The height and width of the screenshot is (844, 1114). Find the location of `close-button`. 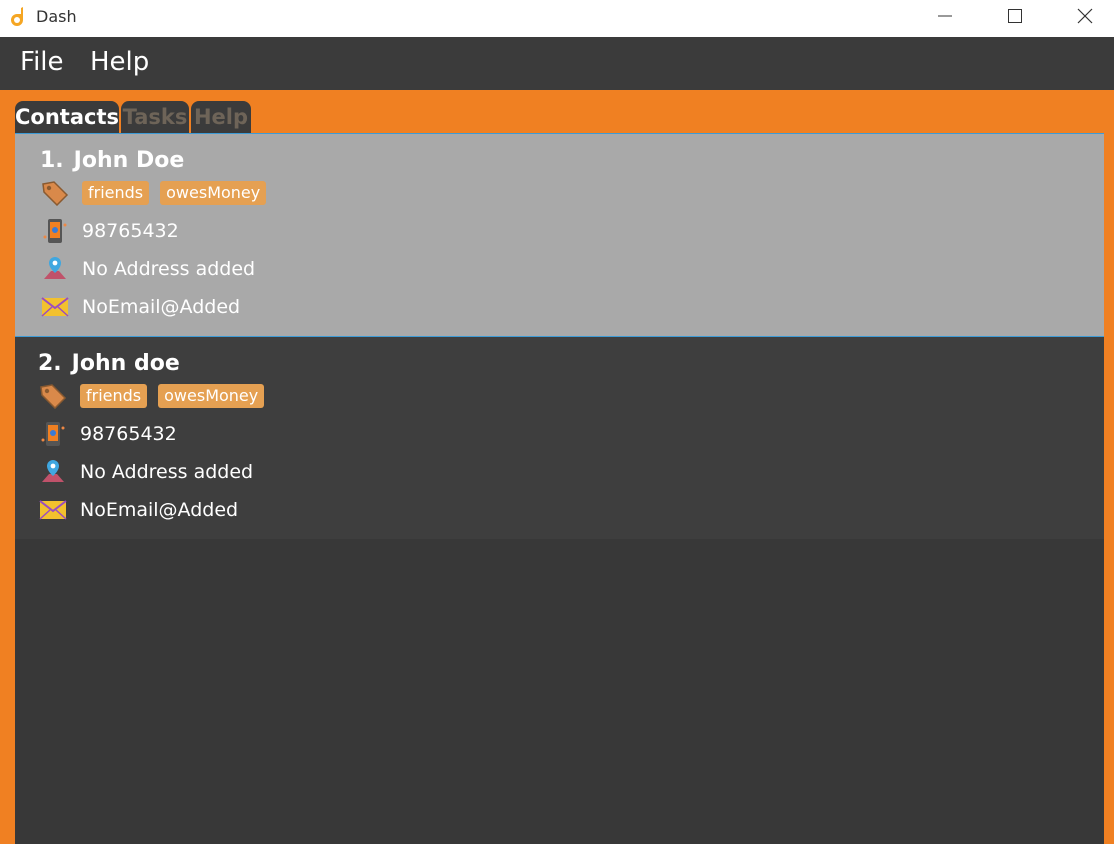

close-button is located at coordinates (1084, 16).